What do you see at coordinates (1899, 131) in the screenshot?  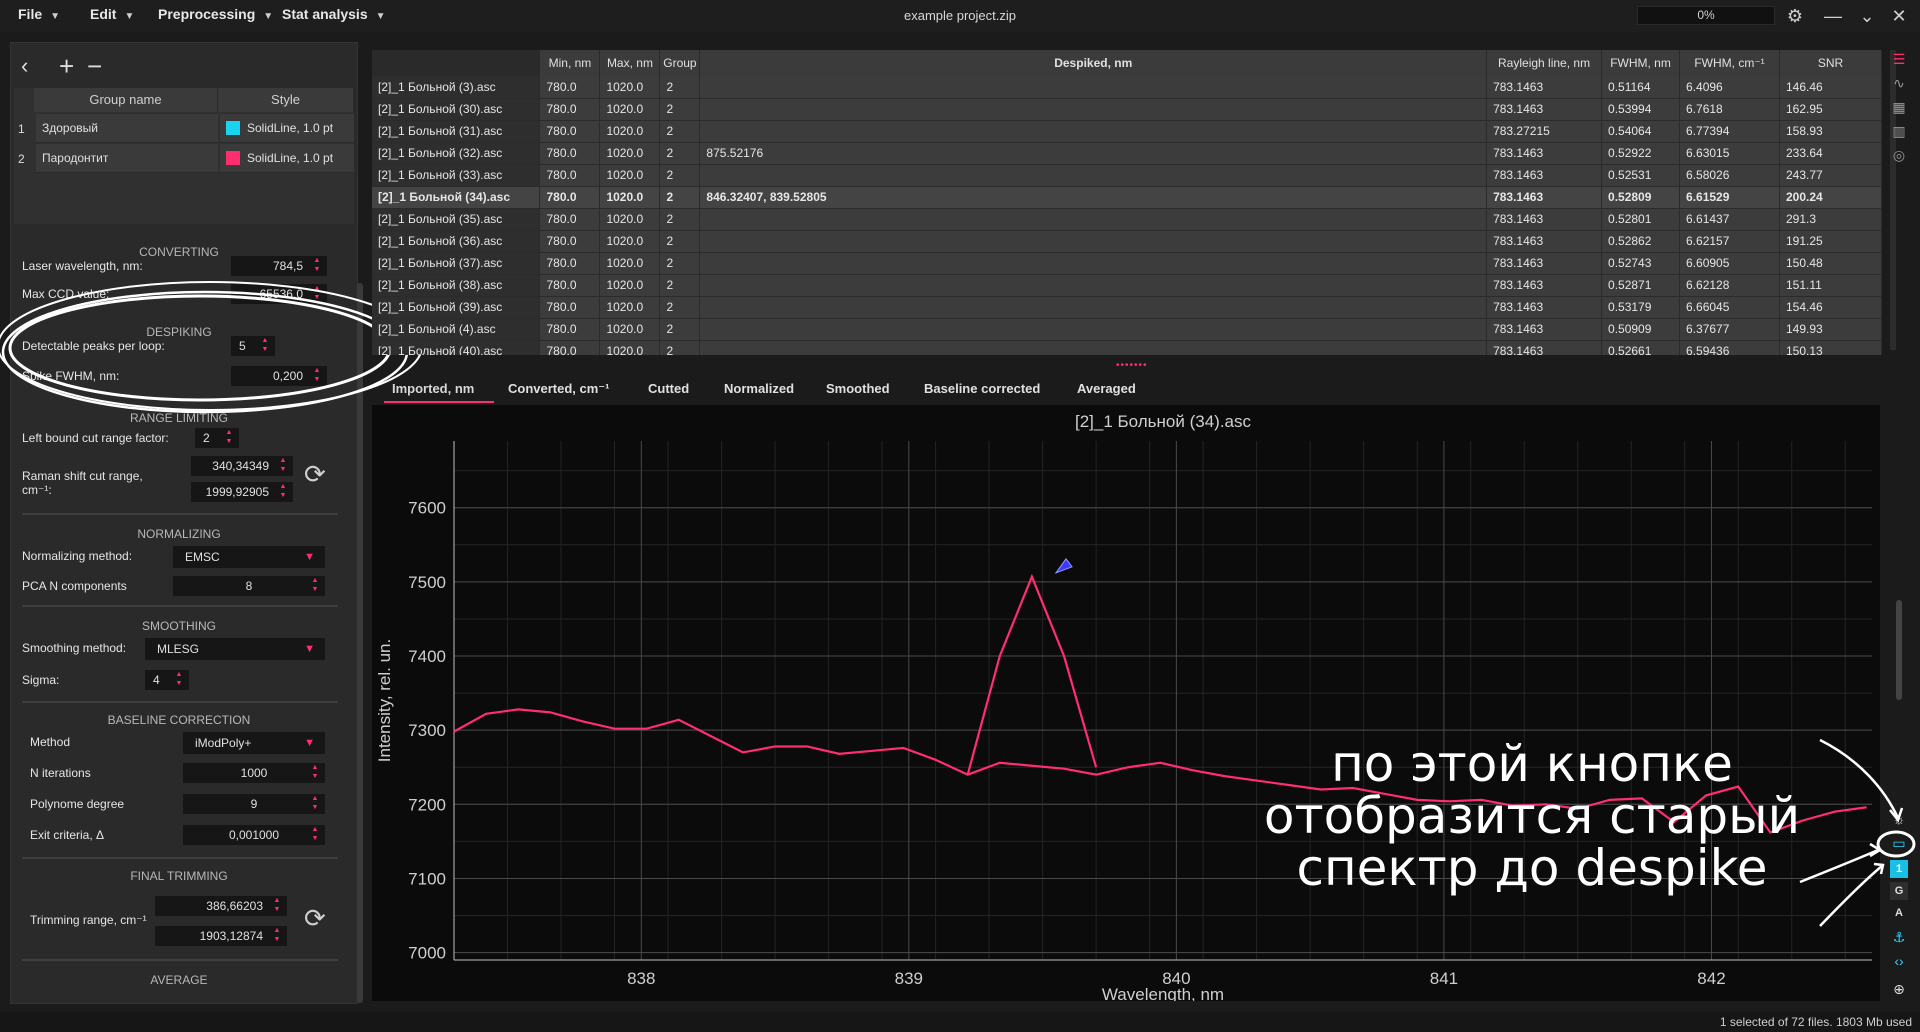 I see `bar-chart-icon: ▥` at bounding box center [1899, 131].